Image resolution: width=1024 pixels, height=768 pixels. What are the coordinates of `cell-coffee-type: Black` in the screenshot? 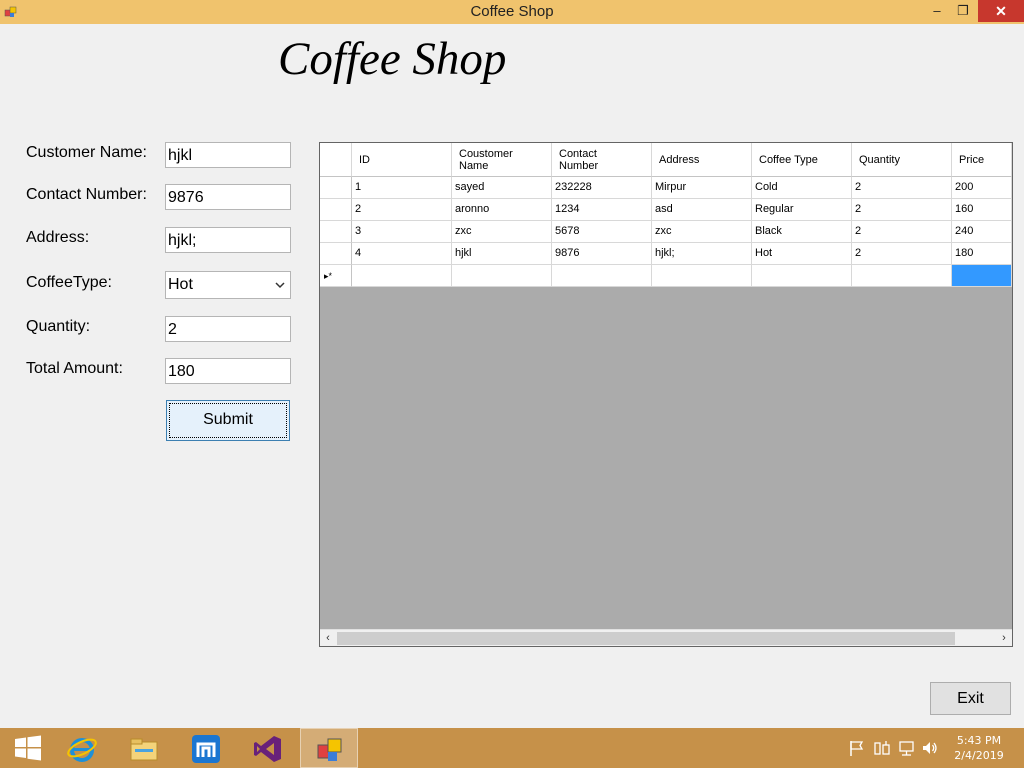 It's located at (802, 232).